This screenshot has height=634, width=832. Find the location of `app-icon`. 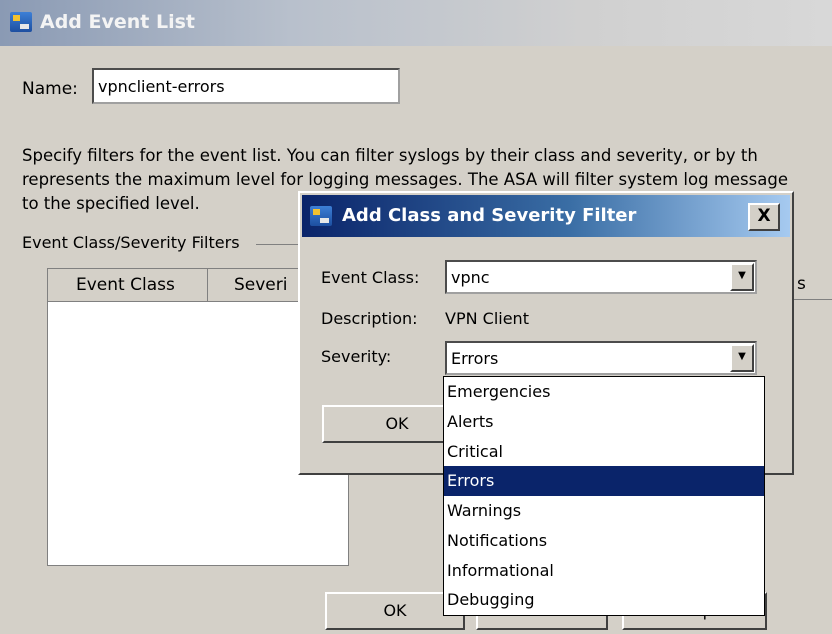

app-icon is located at coordinates (21, 22).